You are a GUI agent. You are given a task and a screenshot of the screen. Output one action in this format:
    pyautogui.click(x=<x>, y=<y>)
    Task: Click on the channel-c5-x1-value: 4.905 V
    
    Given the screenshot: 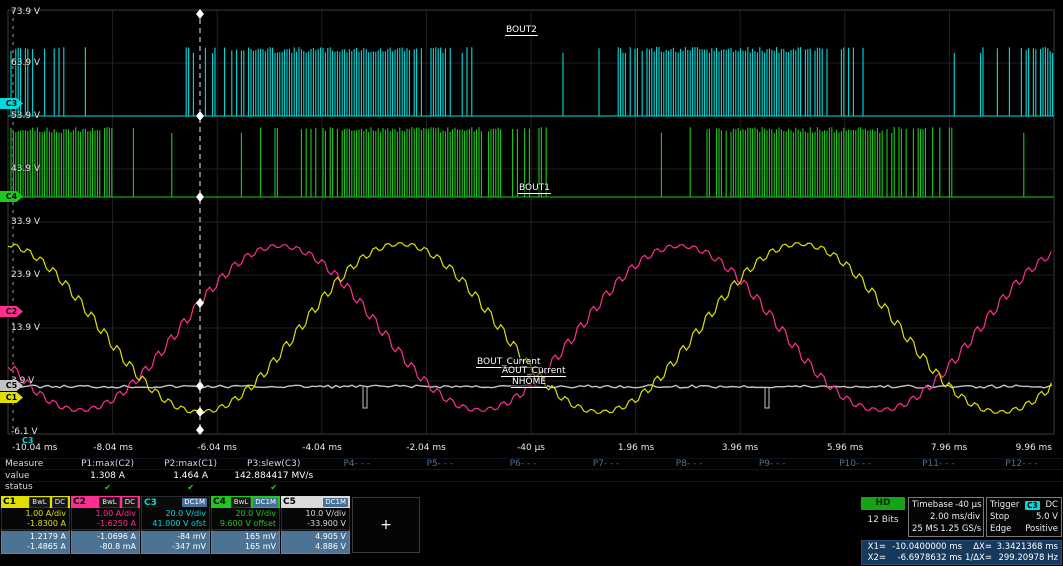 What is the action you would take?
    pyautogui.click(x=330, y=536)
    